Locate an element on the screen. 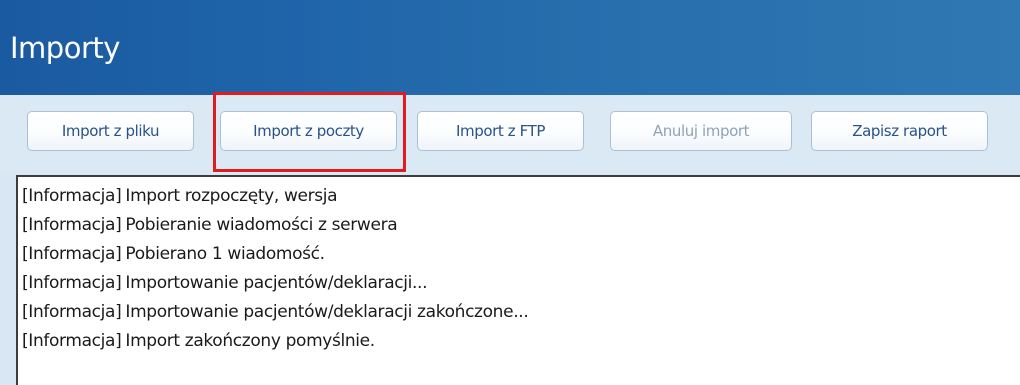 The width and height of the screenshot is (1020, 385). import-from-ftp-button: Import z FTP is located at coordinates (500, 131).